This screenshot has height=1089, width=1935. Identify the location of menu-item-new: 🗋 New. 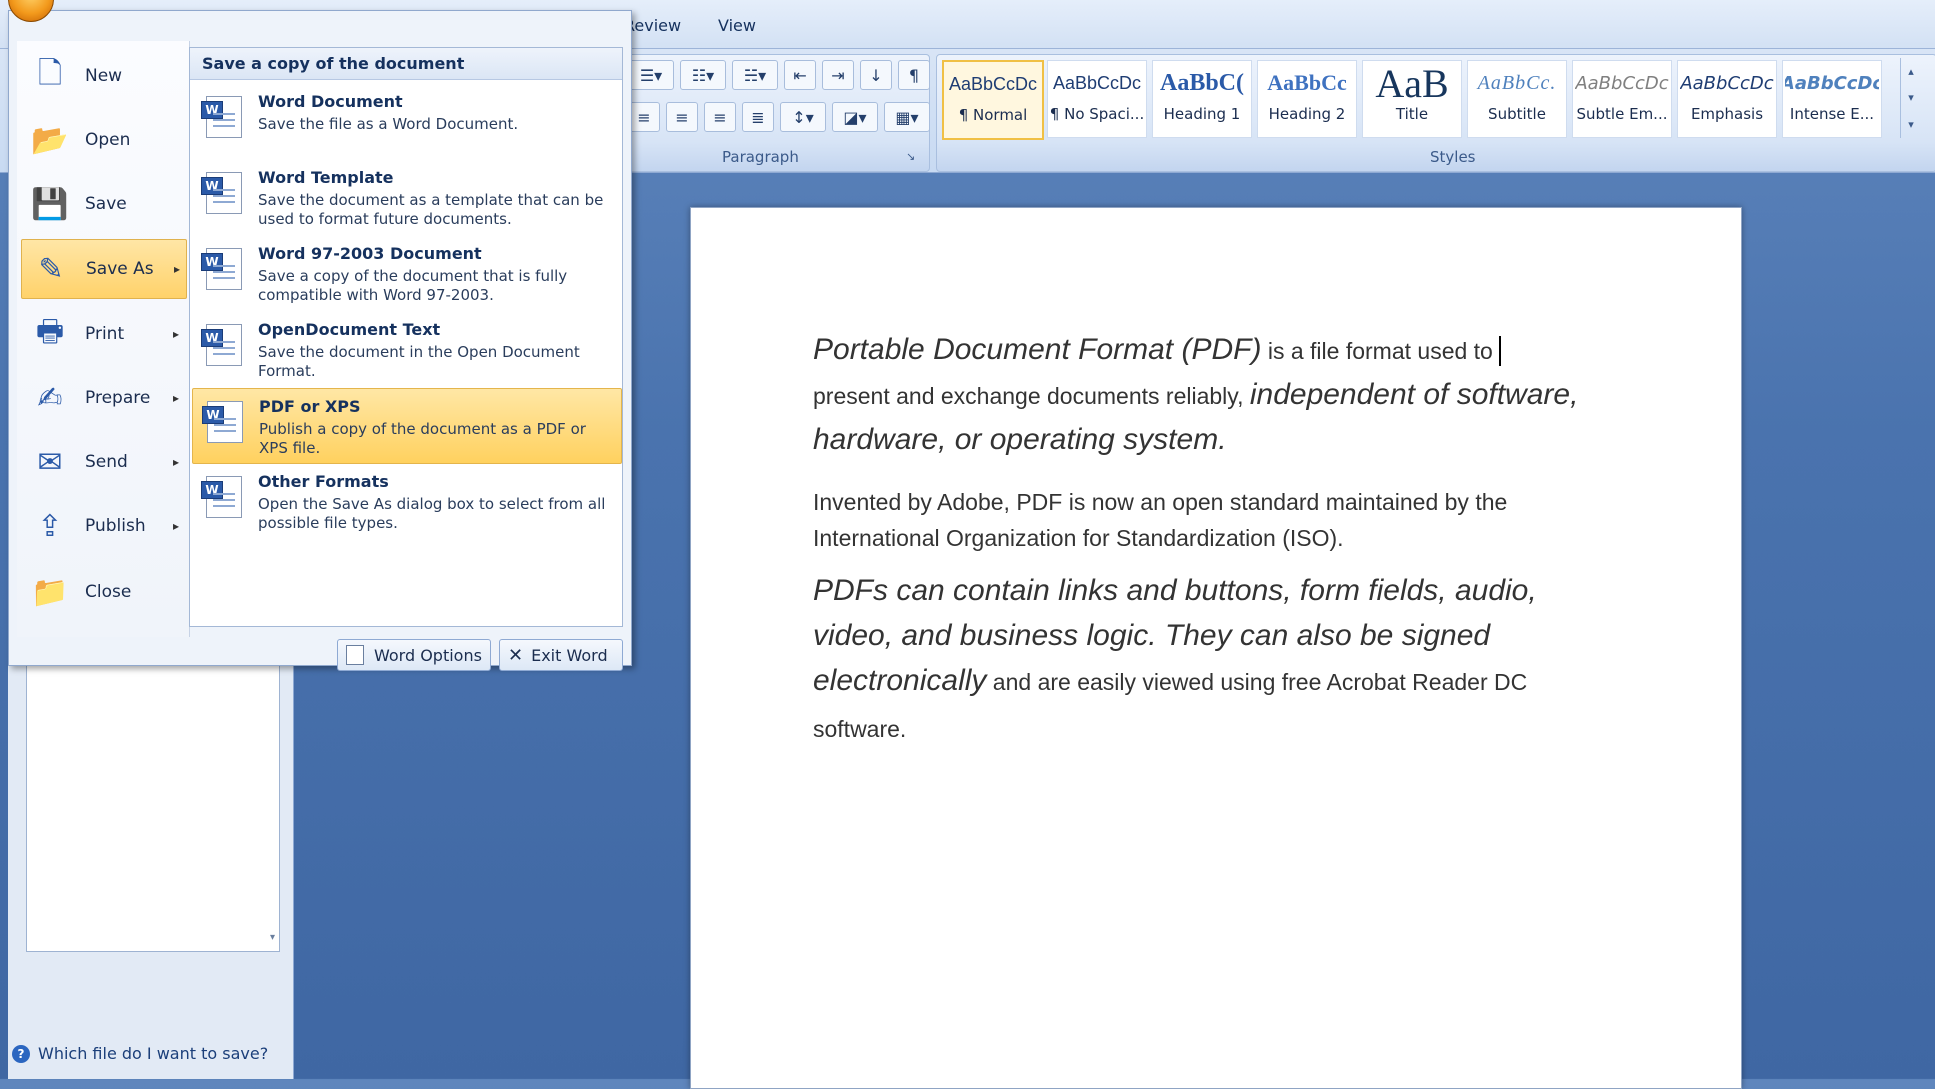
(103, 76).